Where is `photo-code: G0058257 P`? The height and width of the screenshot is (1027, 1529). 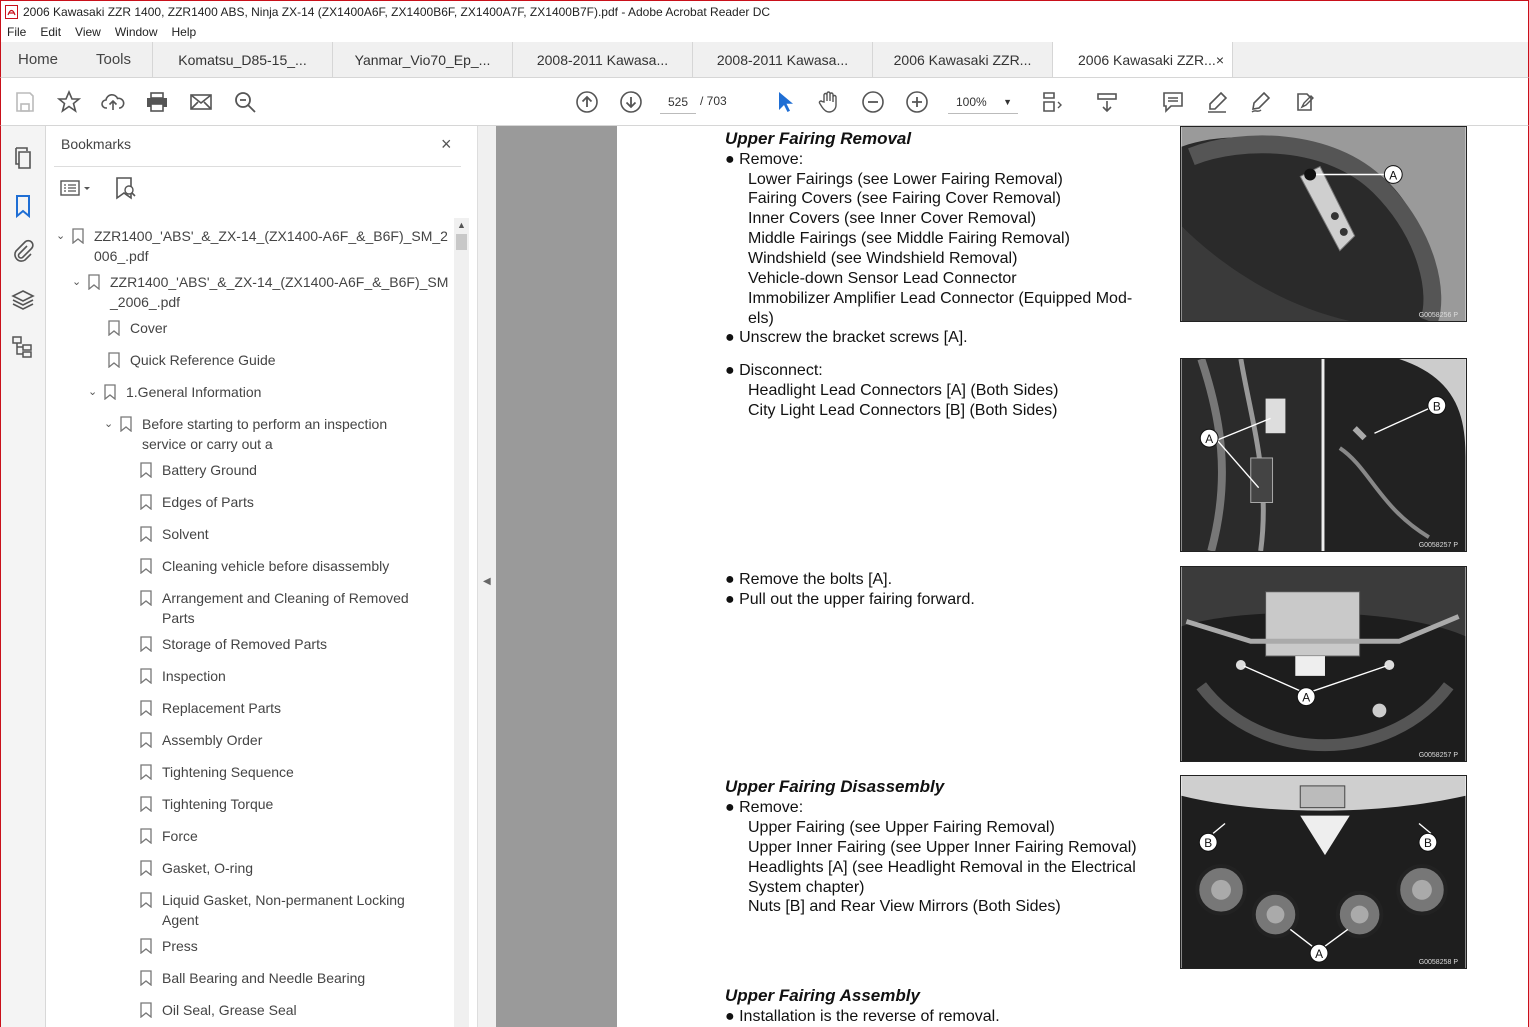 photo-code: G0058257 P is located at coordinates (1438, 755).